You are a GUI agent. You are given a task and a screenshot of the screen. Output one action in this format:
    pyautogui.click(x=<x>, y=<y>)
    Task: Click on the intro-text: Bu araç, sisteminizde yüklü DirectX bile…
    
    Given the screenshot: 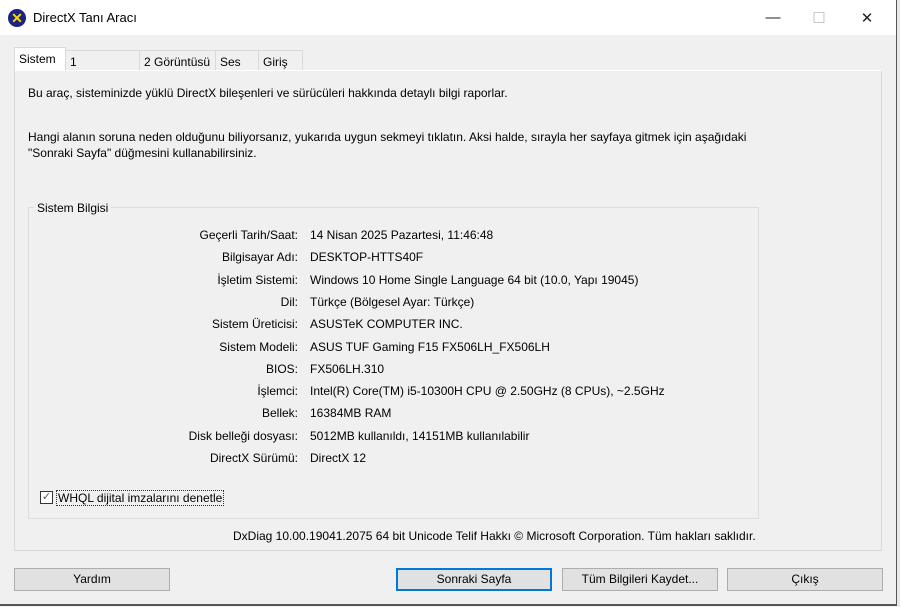 What is the action you would take?
    pyautogui.click(x=268, y=93)
    